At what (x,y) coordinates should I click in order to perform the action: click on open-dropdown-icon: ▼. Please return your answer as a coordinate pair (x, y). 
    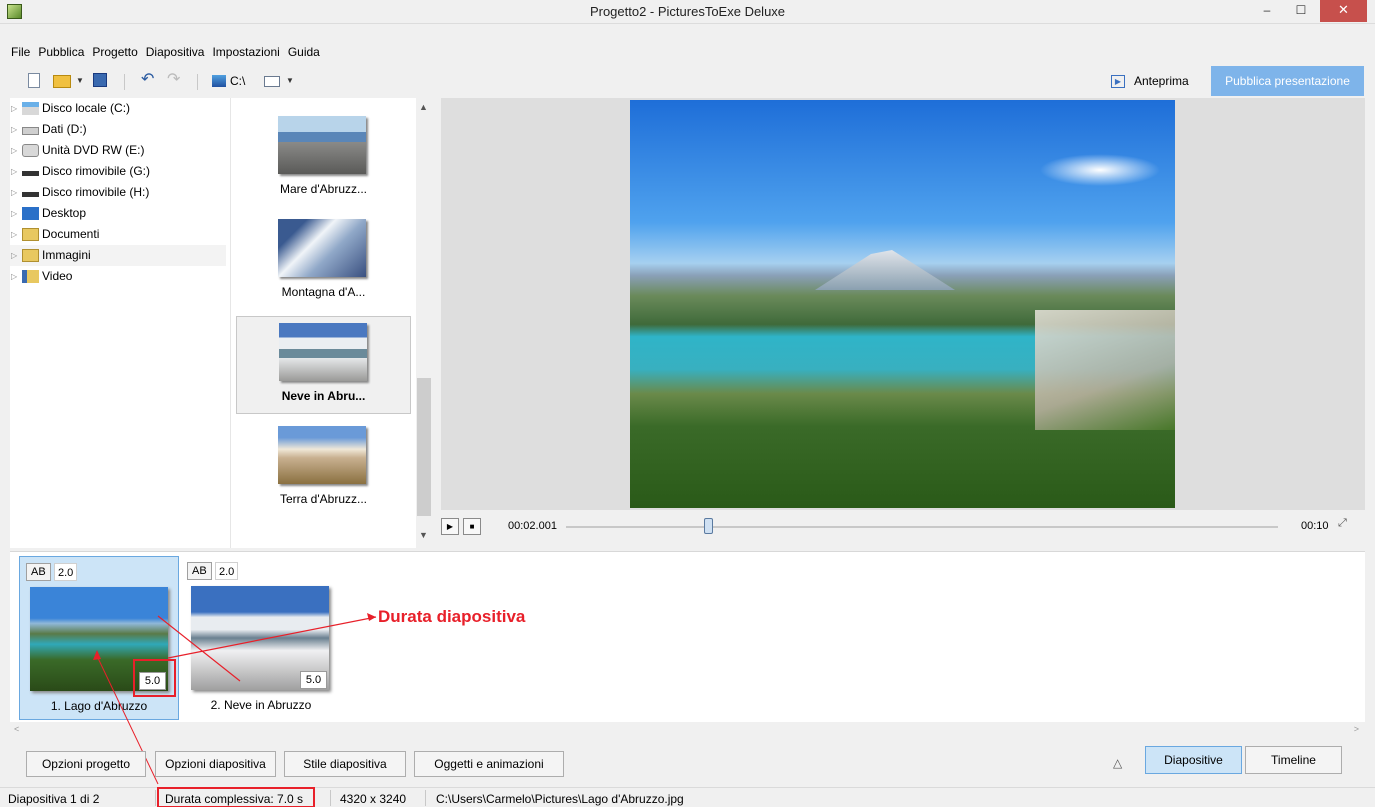
    Looking at the image, I should click on (80, 84).